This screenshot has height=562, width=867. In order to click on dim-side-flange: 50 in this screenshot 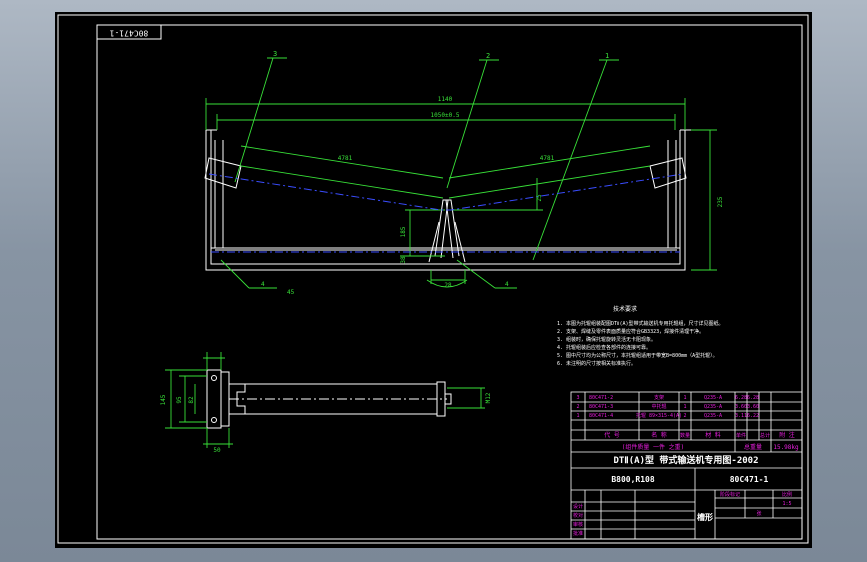, I will do `click(217, 450)`.